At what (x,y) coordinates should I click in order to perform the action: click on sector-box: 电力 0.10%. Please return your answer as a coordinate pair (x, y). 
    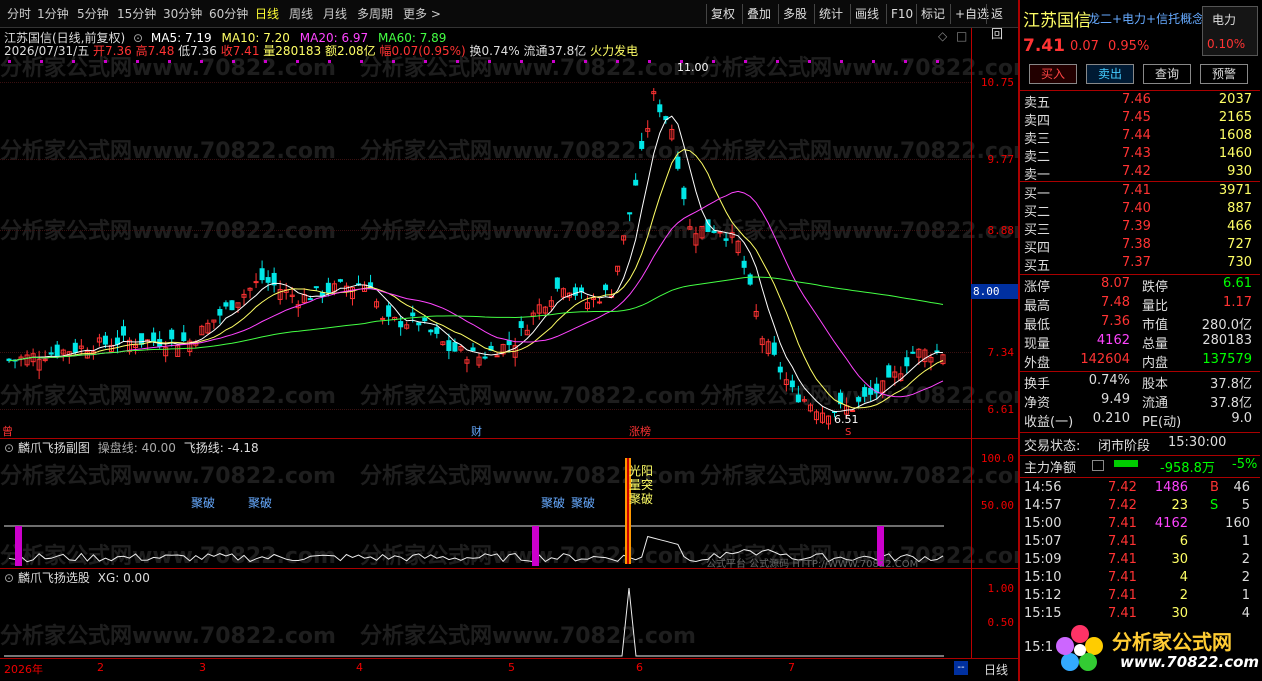
    Looking at the image, I should click on (1230, 31).